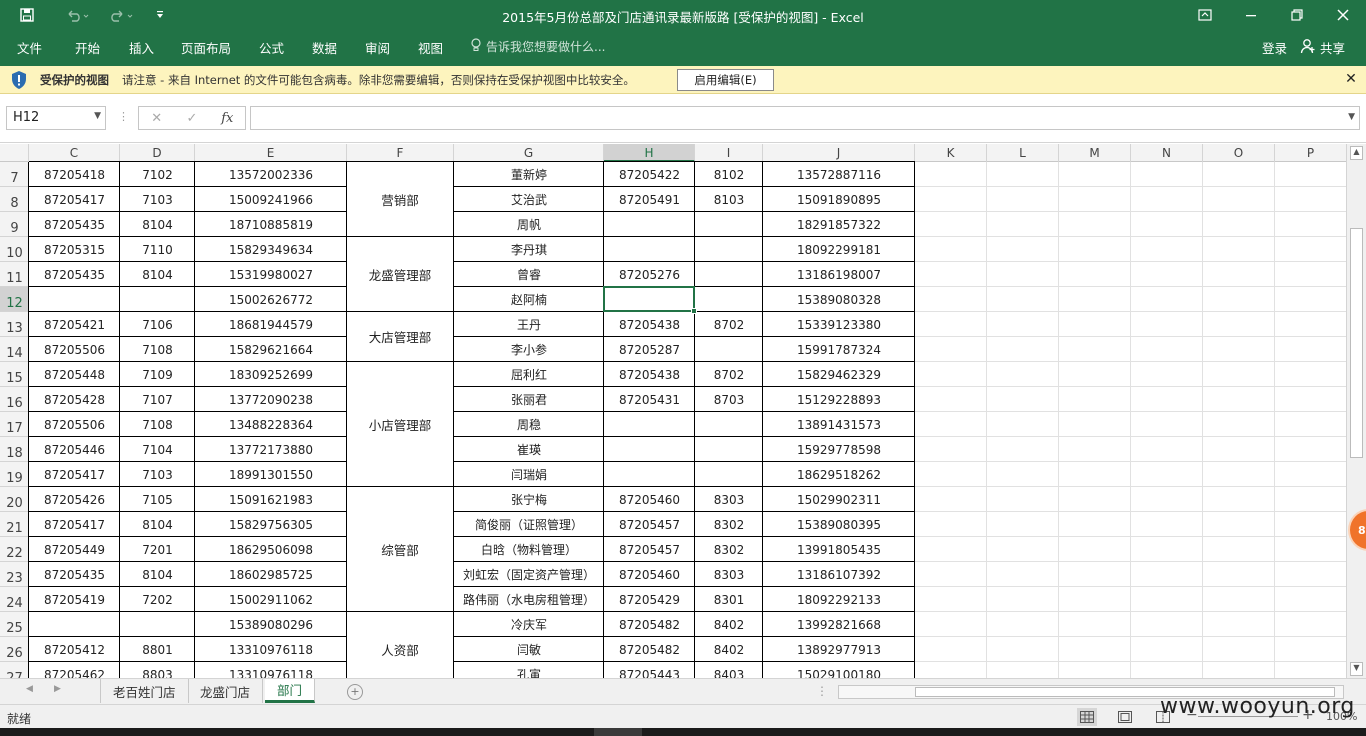 The height and width of the screenshot is (736, 1366). Describe the element at coordinates (529, 324) in the screenshot. I see `cell-g13: 王丹` at that location.